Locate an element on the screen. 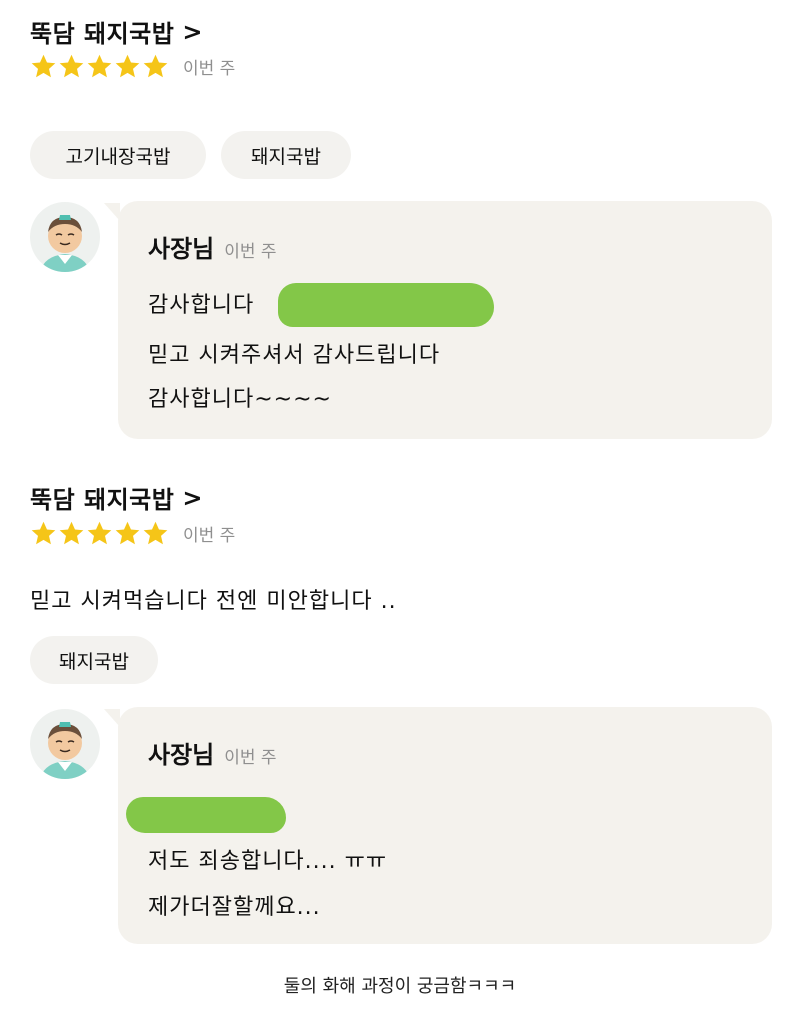  store-name-link-1: 뚝담 돼지국밥 > is located at coordinates (116, 31).